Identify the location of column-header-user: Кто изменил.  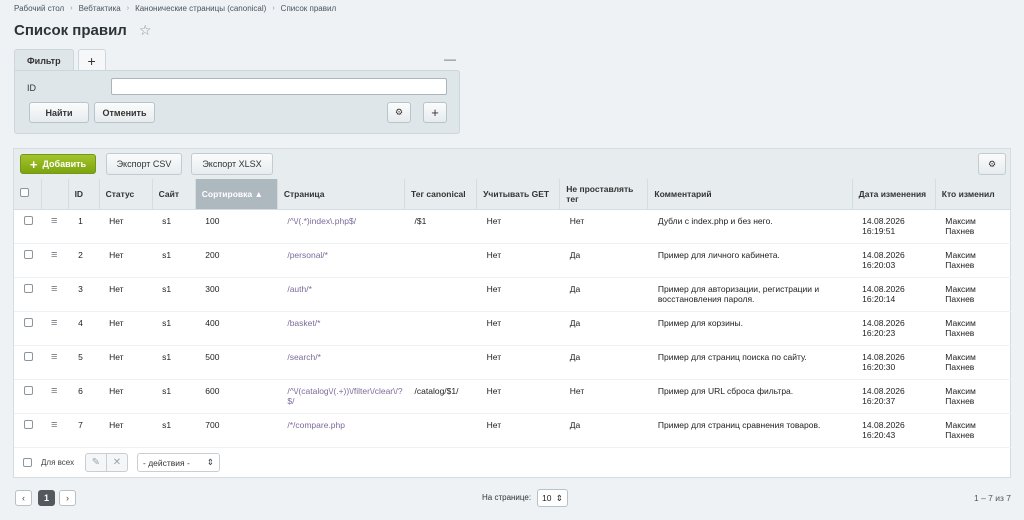
(973, 194).